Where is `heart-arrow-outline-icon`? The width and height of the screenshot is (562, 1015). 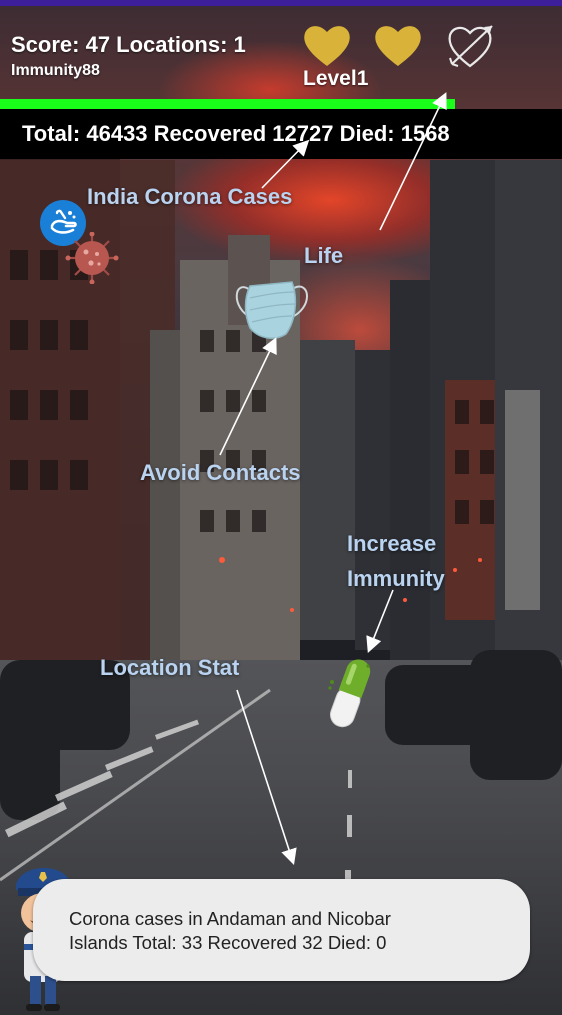
heart-arrow-outline-icon is located at coordinates (470, 46).